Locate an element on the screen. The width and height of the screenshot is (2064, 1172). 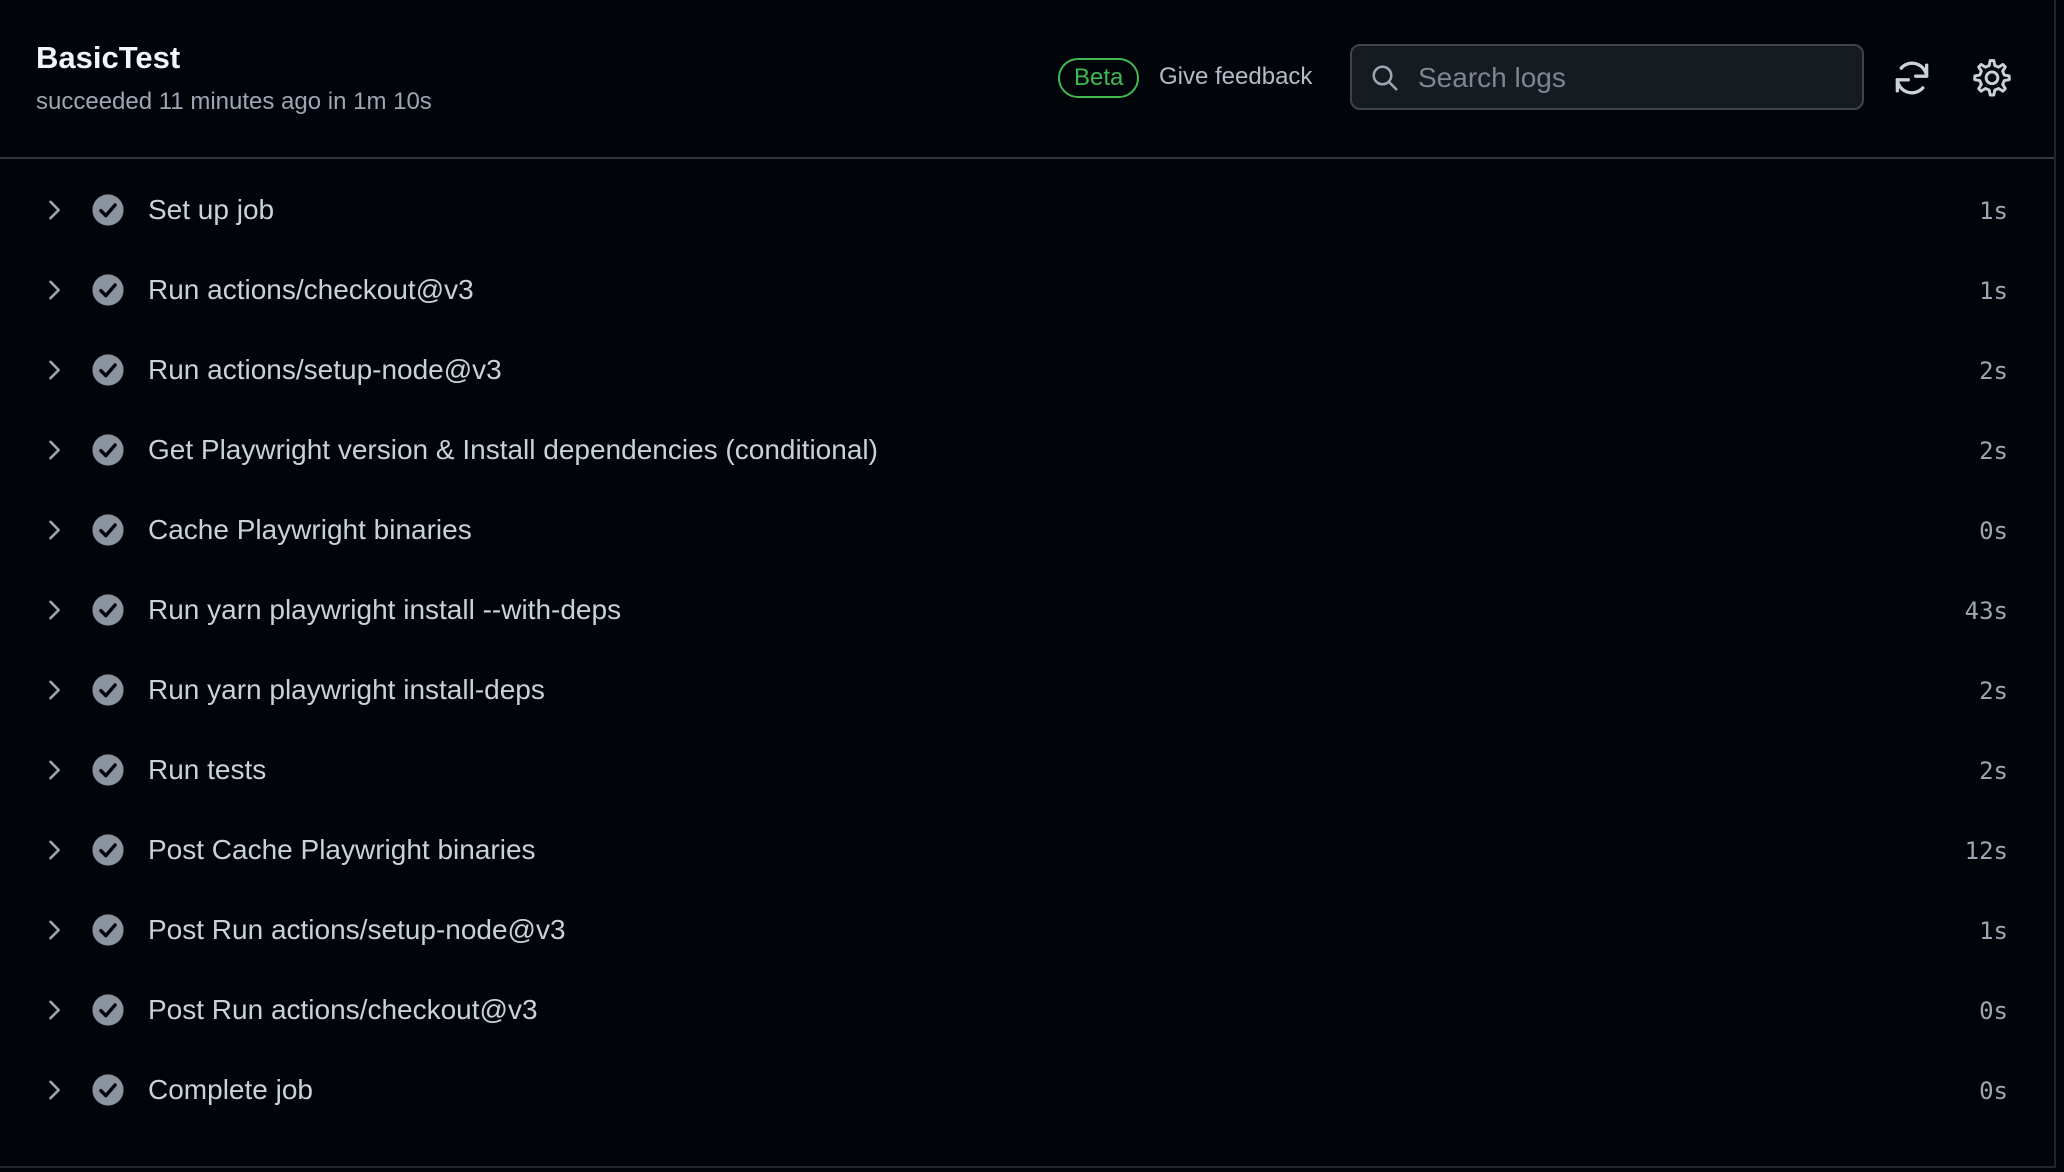
step-row: Run tests 2s is located at coordinates (1027, 770).